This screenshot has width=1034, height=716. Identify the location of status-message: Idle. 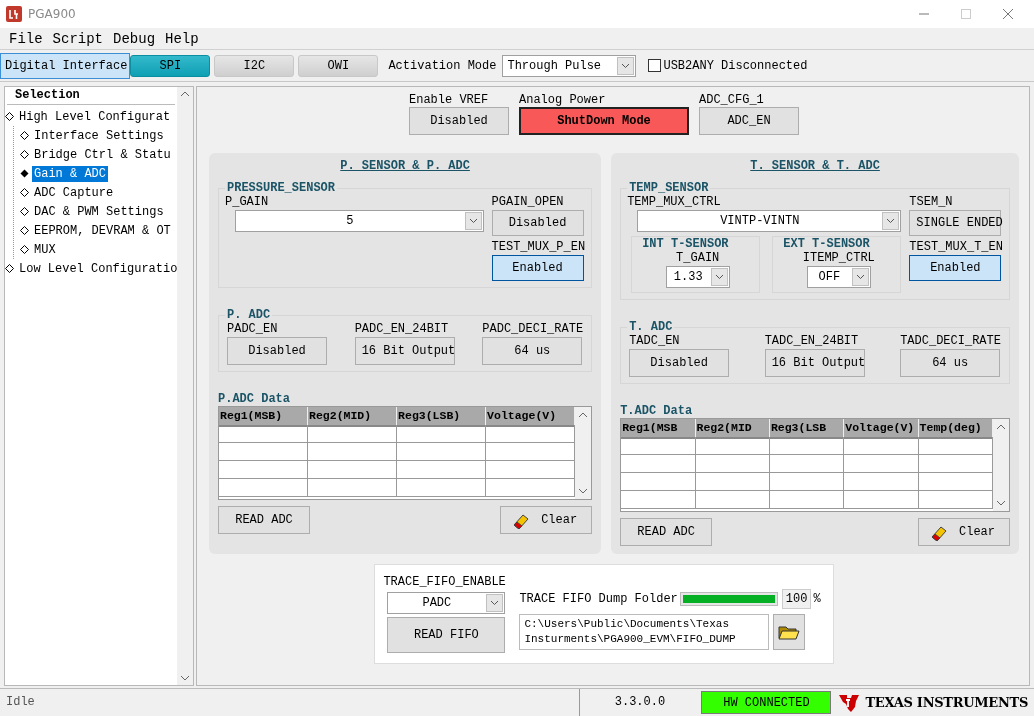
(20, 702).